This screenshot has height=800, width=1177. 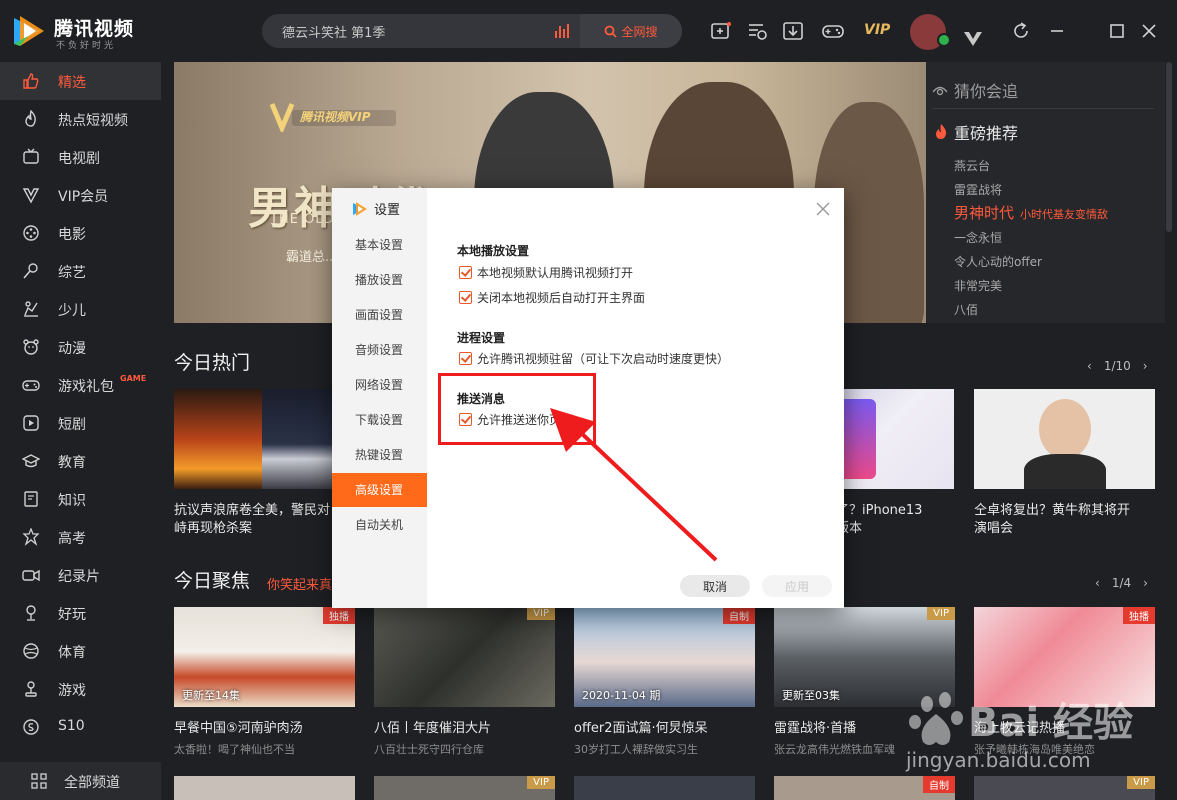 What do you see at coordinates (1169, 431) in the screenshot?
I see `main-scrollbar` at bounding box center [1169, 431].